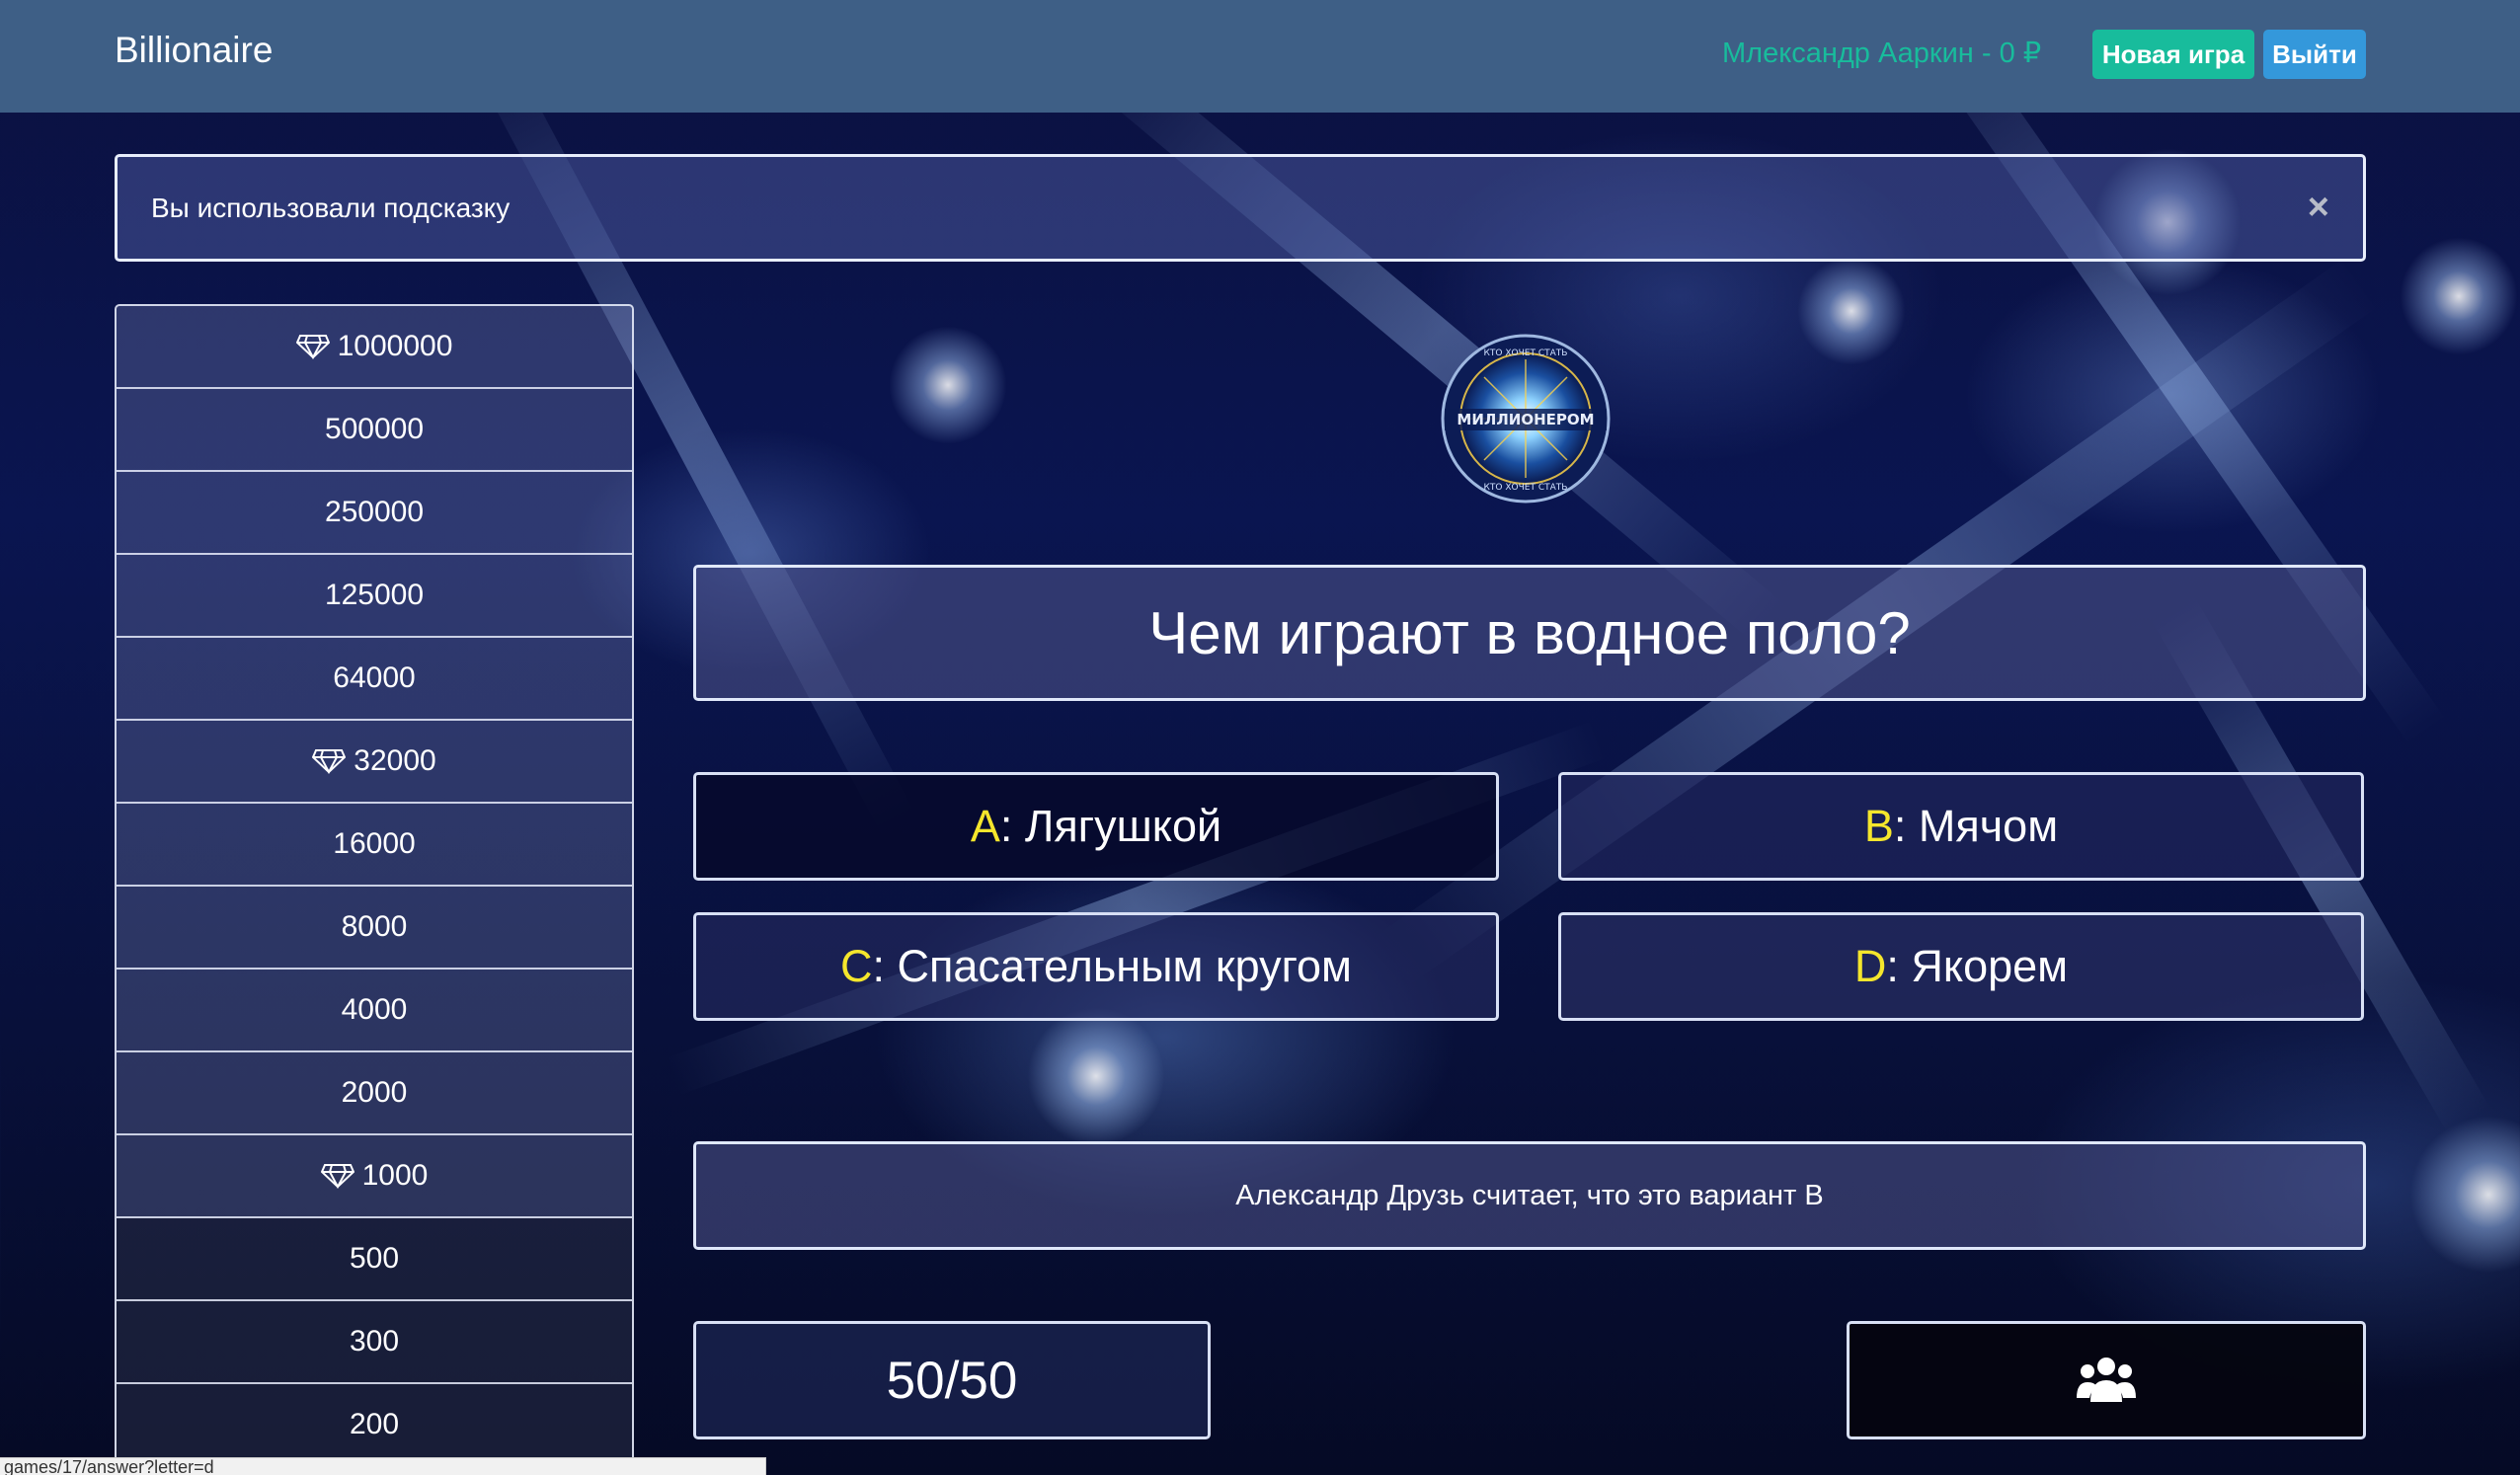  I want to click on answer-b-text: : Мячом, so click(1976, 826).